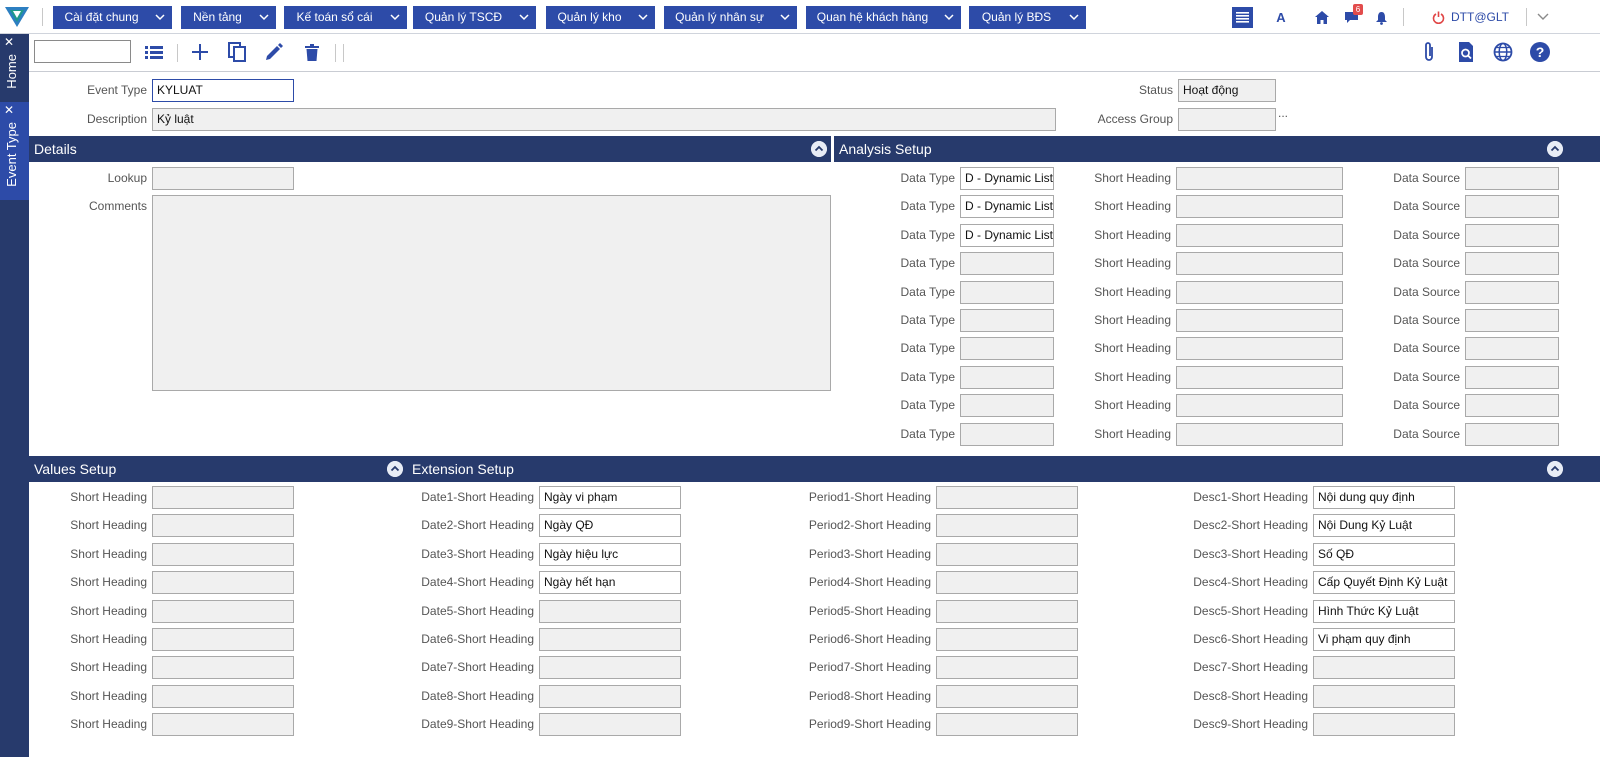 The height and width of the screenshot is (757, 1600). Describe the element at coordinates (154, 52) in the screenshot. I see `list-icon` at that location.